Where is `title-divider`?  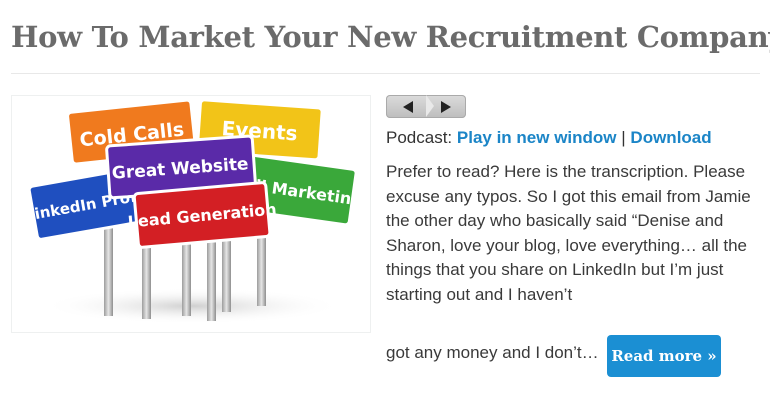
title-divider is located at coordinates (385, 73).